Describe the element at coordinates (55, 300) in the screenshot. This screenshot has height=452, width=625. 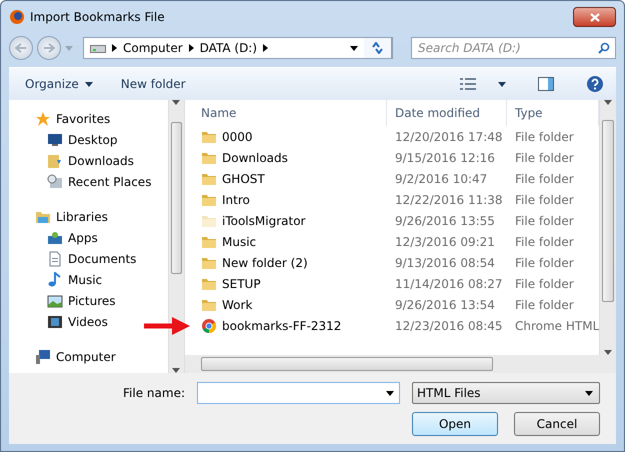
I see `picture-icon` at that location.